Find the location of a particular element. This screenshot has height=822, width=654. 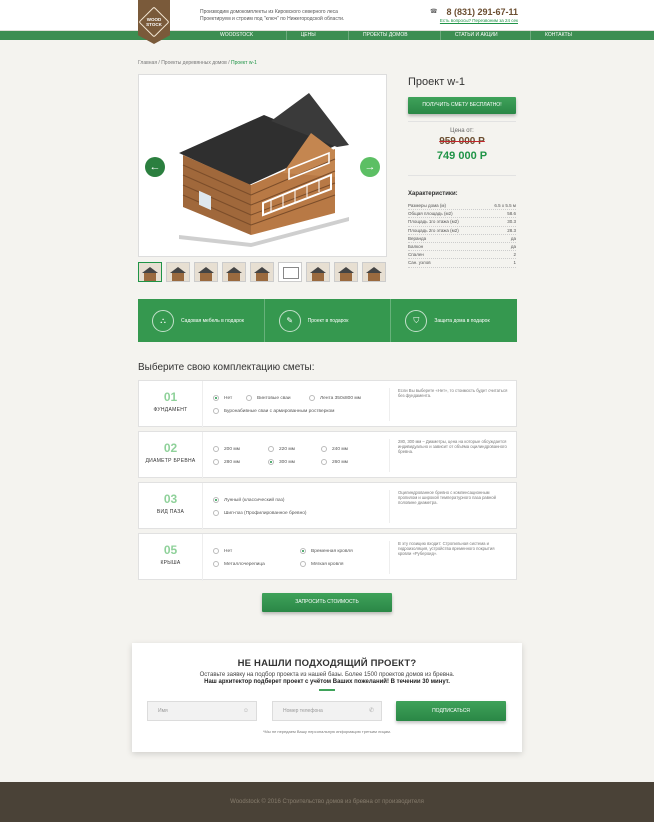

radio-option: 220 мм is located at coordinates (281, 449).